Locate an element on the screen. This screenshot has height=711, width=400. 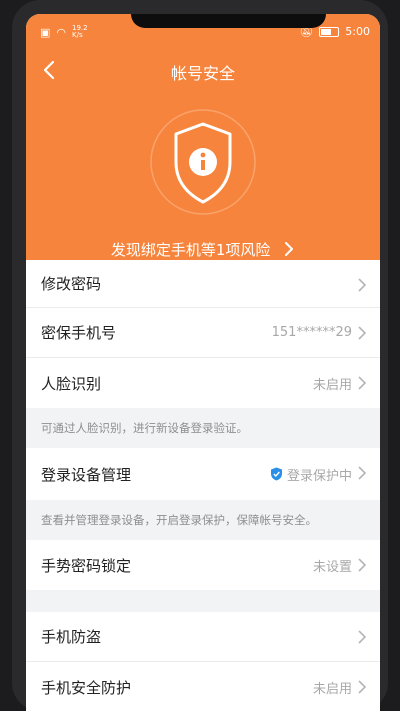
row-security-phone: 密保手机号 151******29 is located at coordinates (203, 333).